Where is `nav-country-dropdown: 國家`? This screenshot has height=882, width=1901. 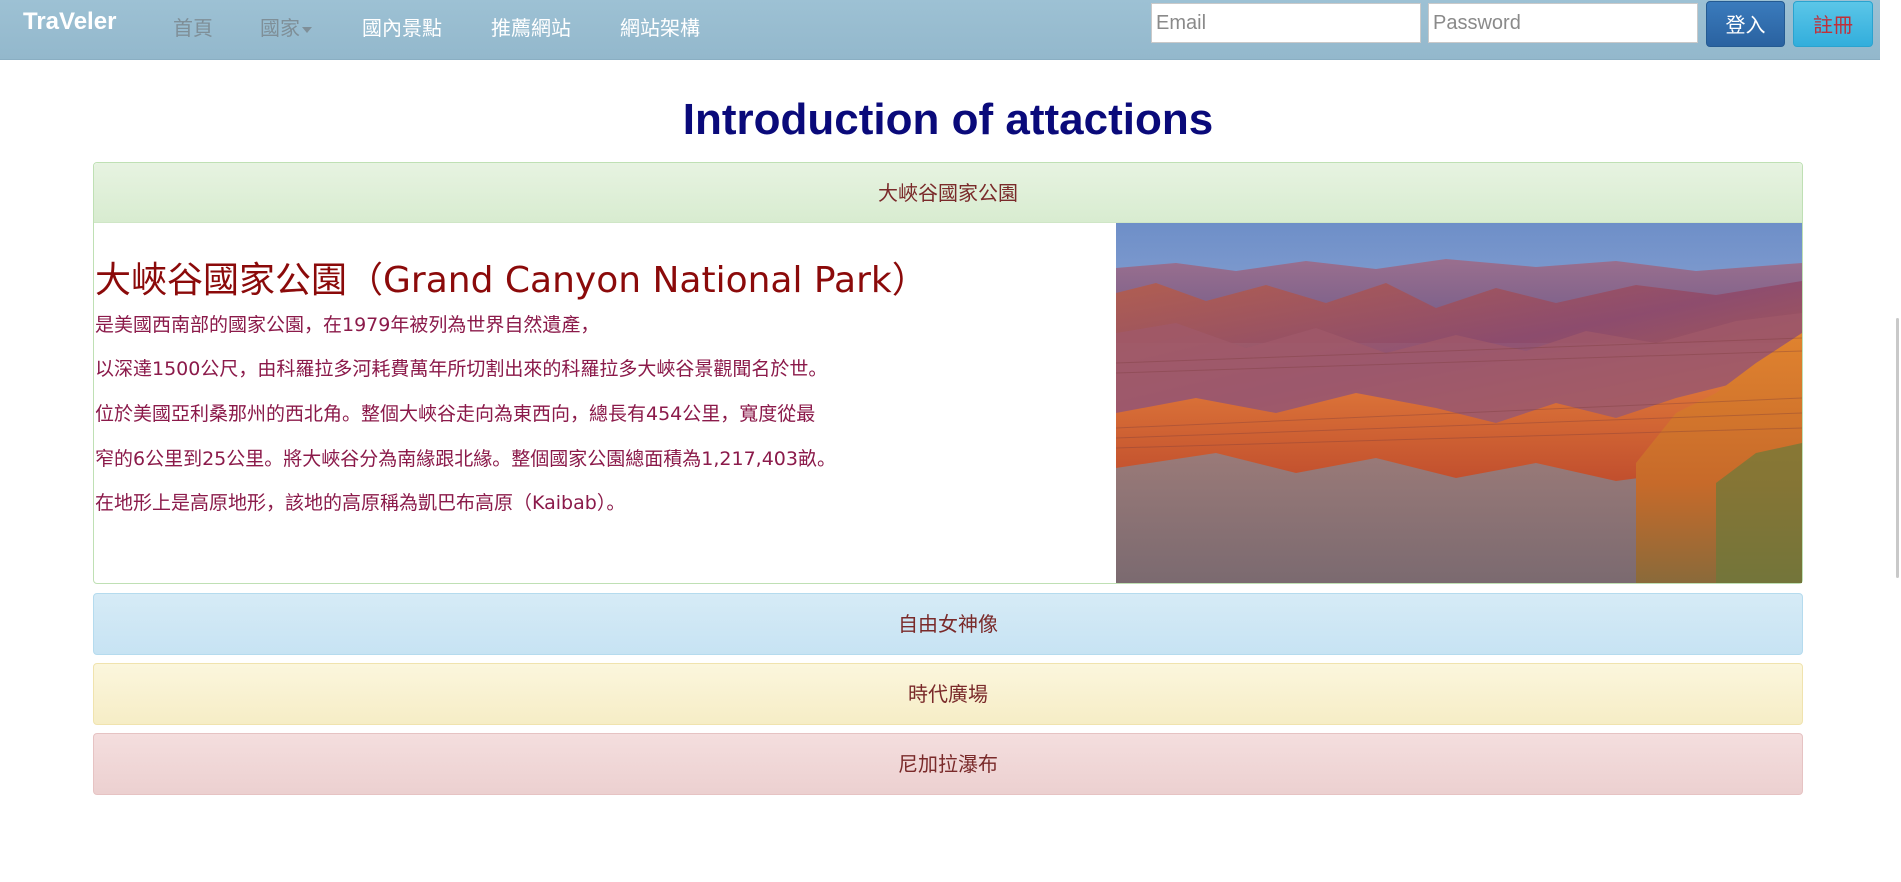
nav-country-dropdown: 國家 is located at coordinates (286, 26).